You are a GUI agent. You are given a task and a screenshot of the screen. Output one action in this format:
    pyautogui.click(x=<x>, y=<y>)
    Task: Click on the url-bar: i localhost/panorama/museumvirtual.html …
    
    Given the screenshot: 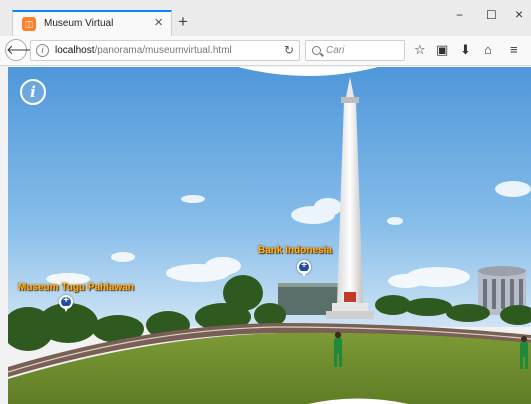 What is the action you would take?
    pyautogui.click(x=165, y=50)
    